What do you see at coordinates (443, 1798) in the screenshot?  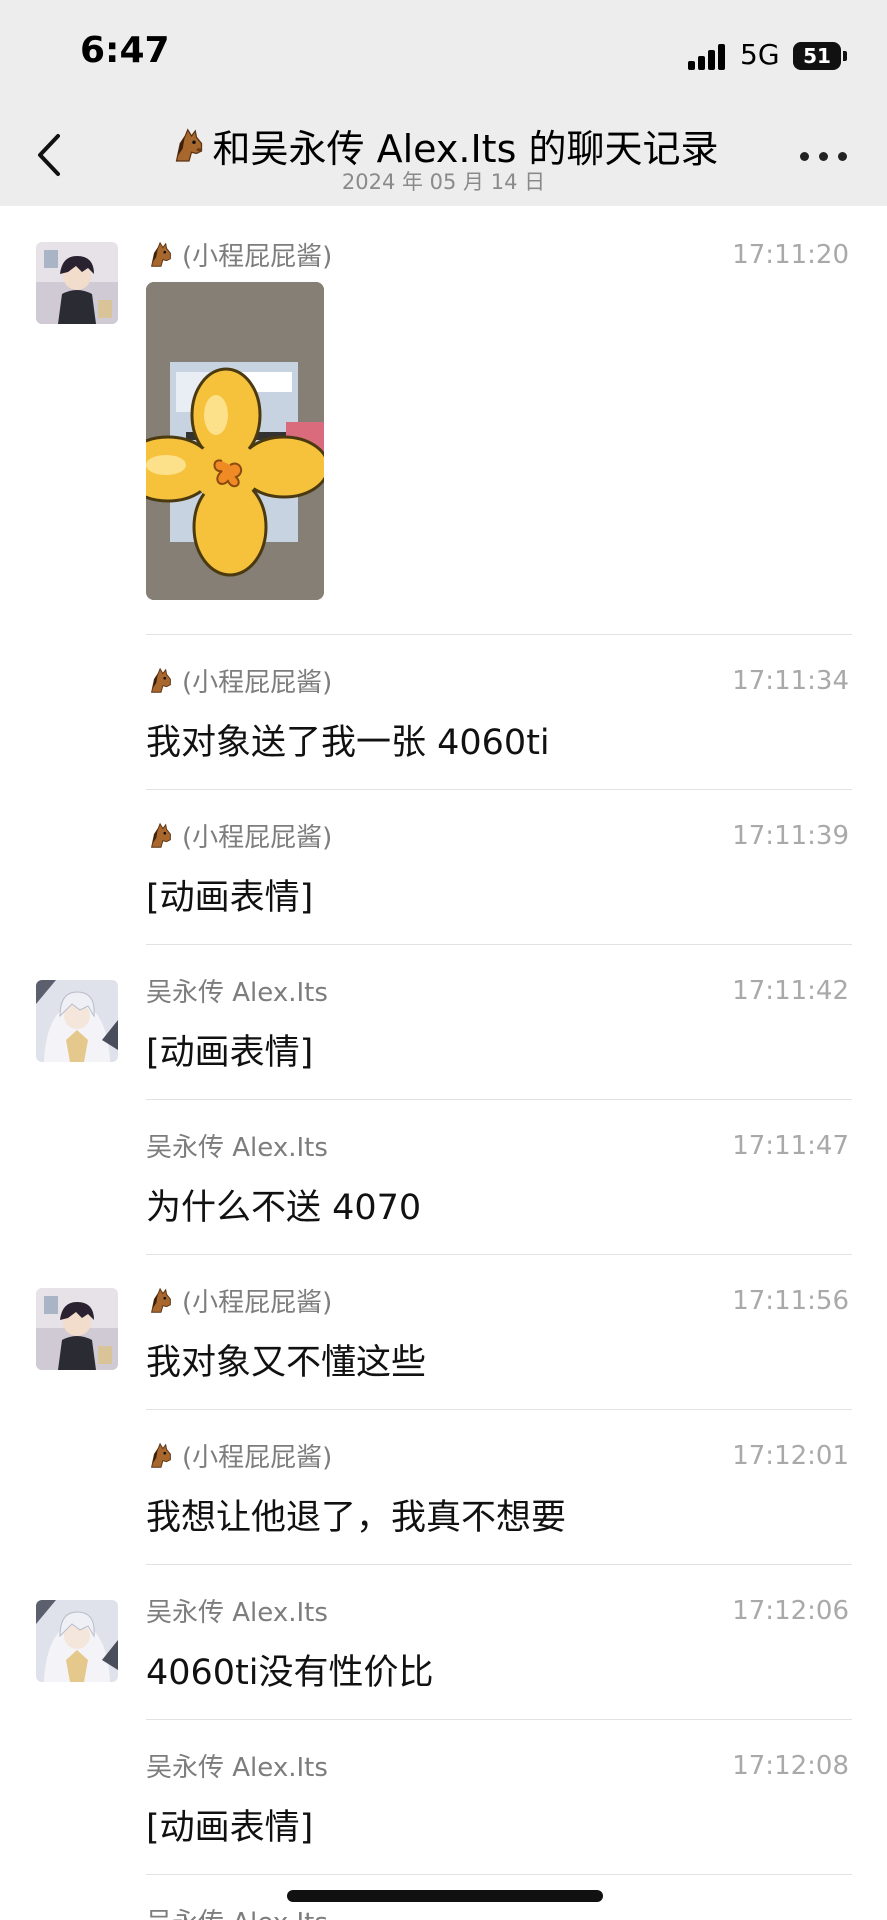 I see `chat-message: 吴永传 Alex.Its 17:12:08 [动画表情]` at bounding box center [443, 1798].